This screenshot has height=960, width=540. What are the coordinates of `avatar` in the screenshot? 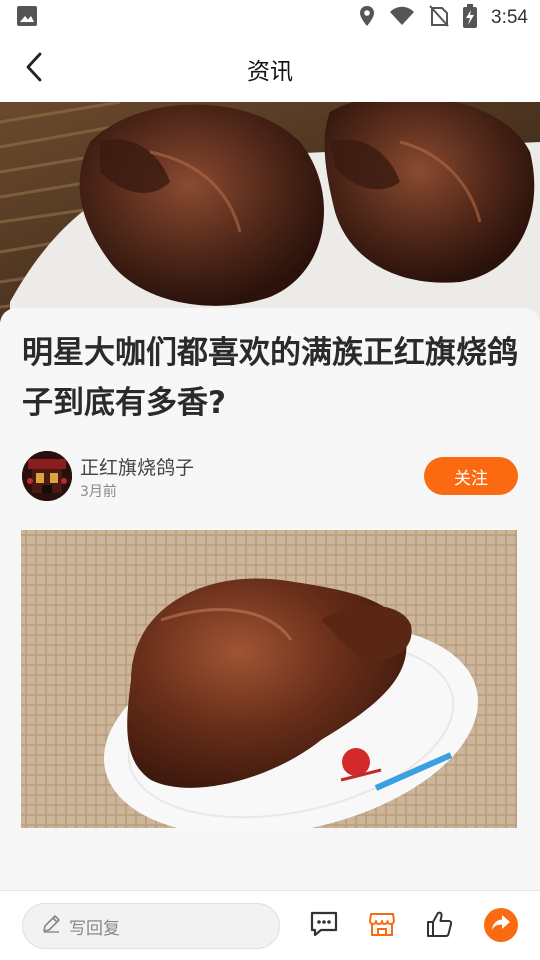 It's located at (47, 476).